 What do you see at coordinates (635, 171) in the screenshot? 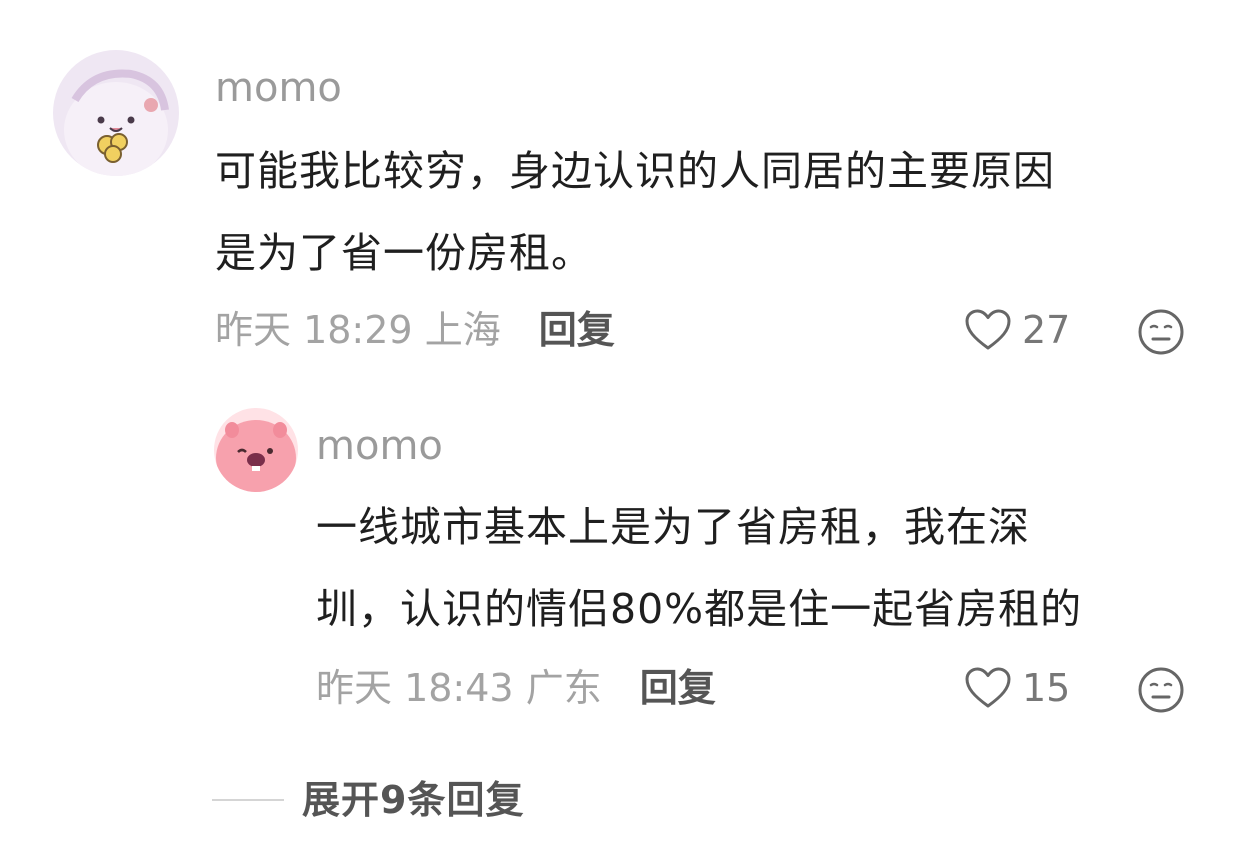
I see `comment-text-line: 可能我比较穷，身边认识的人同居的主要原因` at bounding box center [635, 171].